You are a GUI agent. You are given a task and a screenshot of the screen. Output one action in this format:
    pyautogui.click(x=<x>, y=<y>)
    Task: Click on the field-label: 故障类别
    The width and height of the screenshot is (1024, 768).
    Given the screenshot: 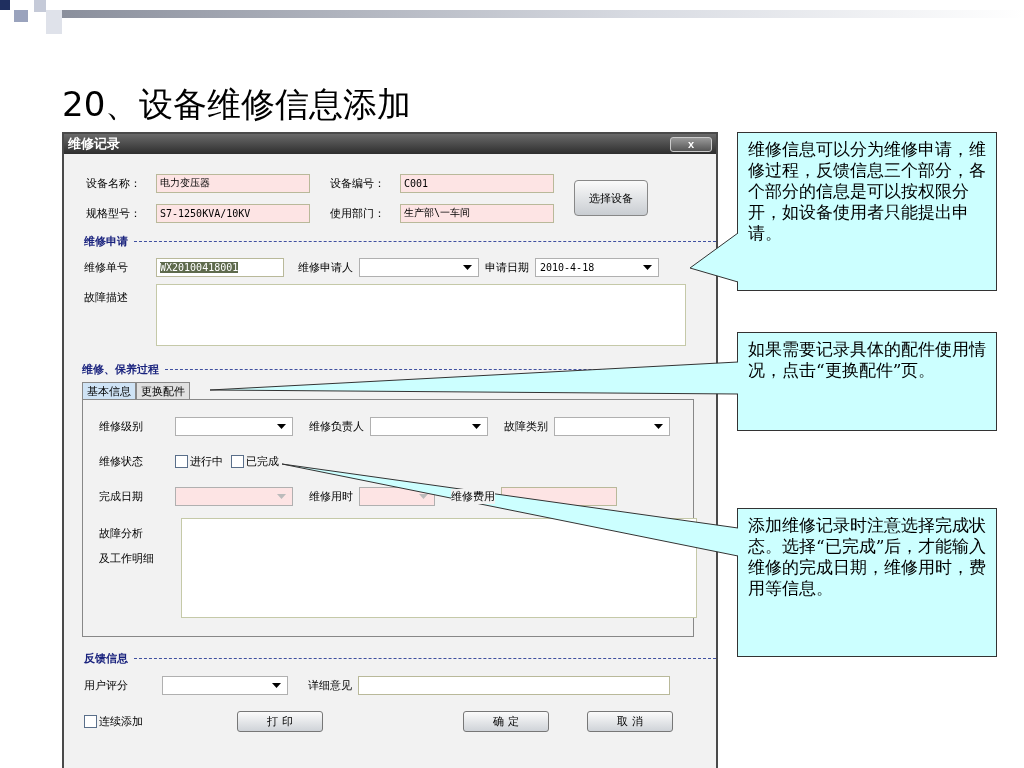 What is the action you would take?
    pyautogui.click(x=526, y=426)
    